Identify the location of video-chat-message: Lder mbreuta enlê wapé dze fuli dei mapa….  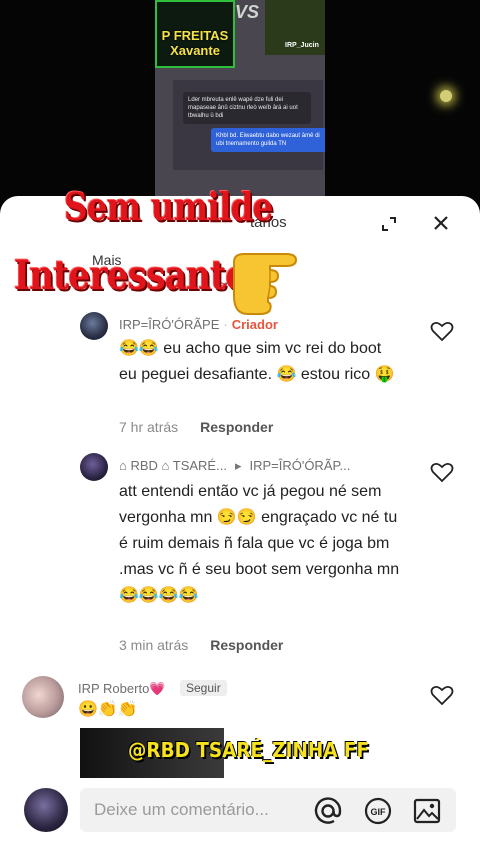
(247, 108).